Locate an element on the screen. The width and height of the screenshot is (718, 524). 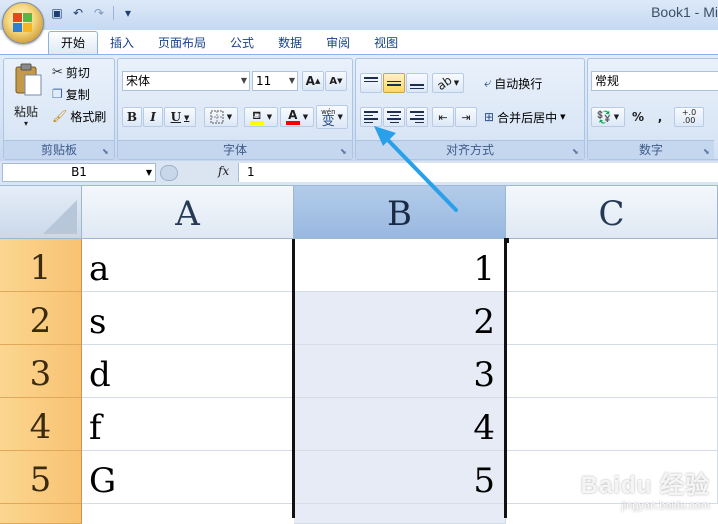
tab-home: 开始 is located at coordinates (73, 42).